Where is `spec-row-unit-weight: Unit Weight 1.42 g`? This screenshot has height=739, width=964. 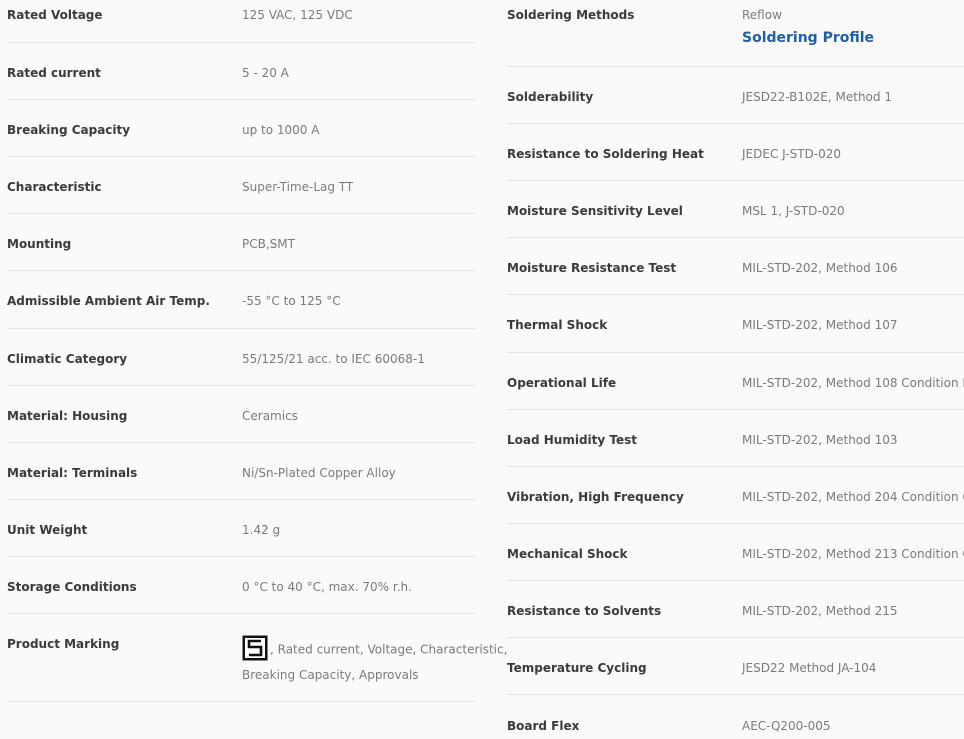
spec-row-unit-weight: Unit Weight 1.42 g is located at coordinates (241, 528).